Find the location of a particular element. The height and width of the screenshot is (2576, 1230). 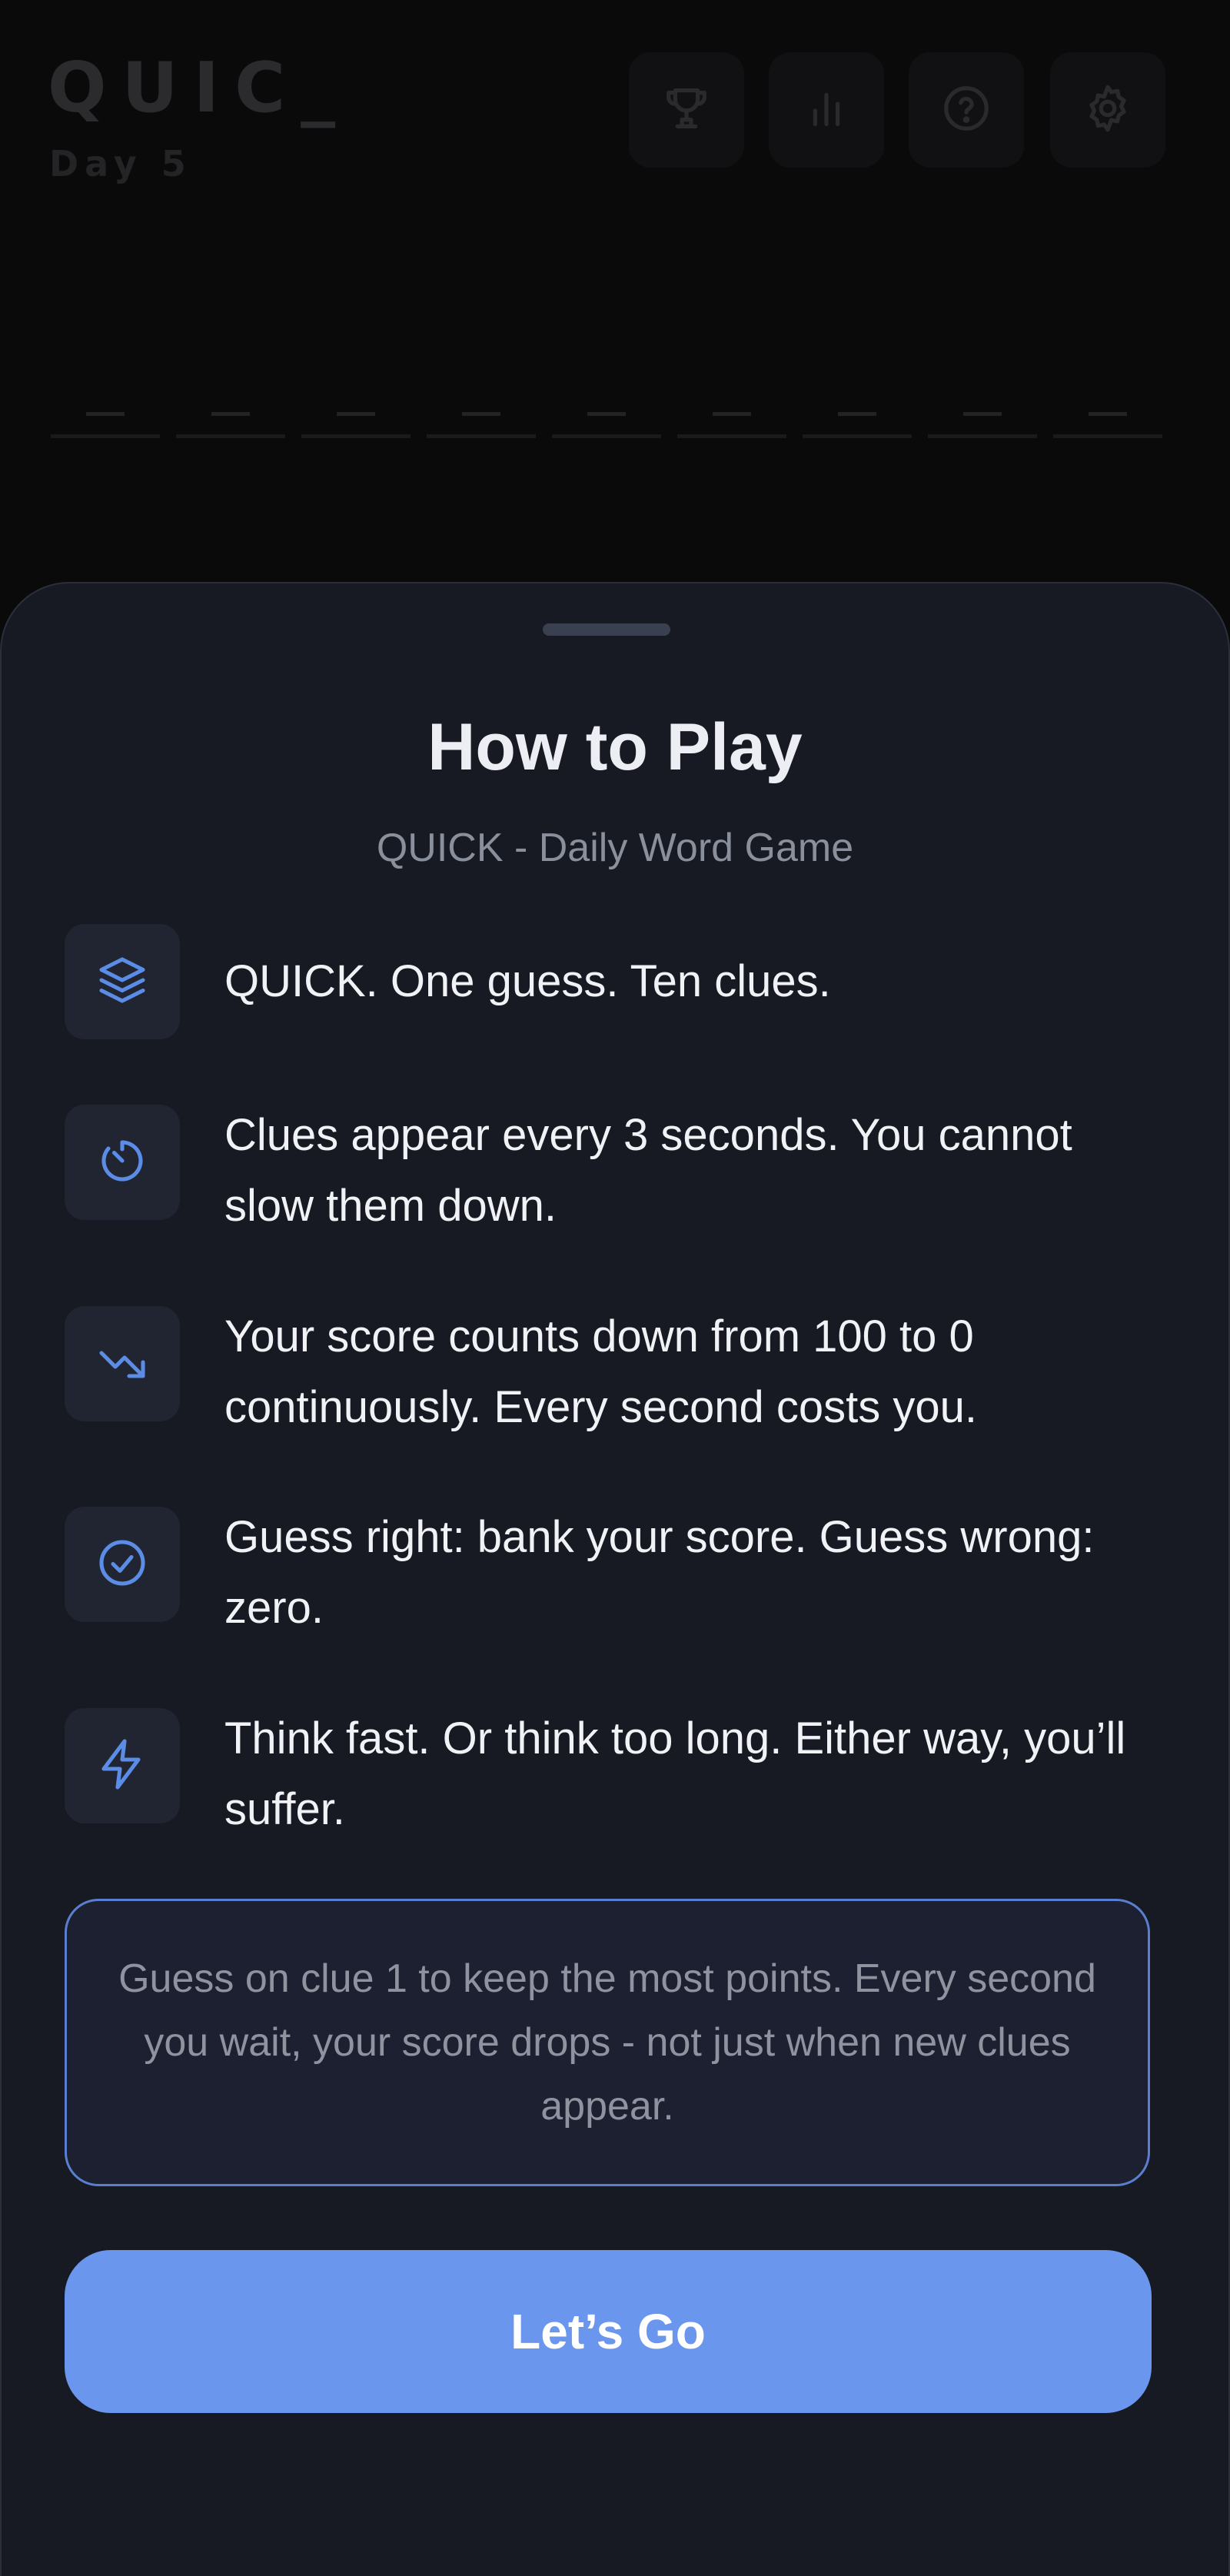

help-circle-icon is located at coordinates (966, 110).